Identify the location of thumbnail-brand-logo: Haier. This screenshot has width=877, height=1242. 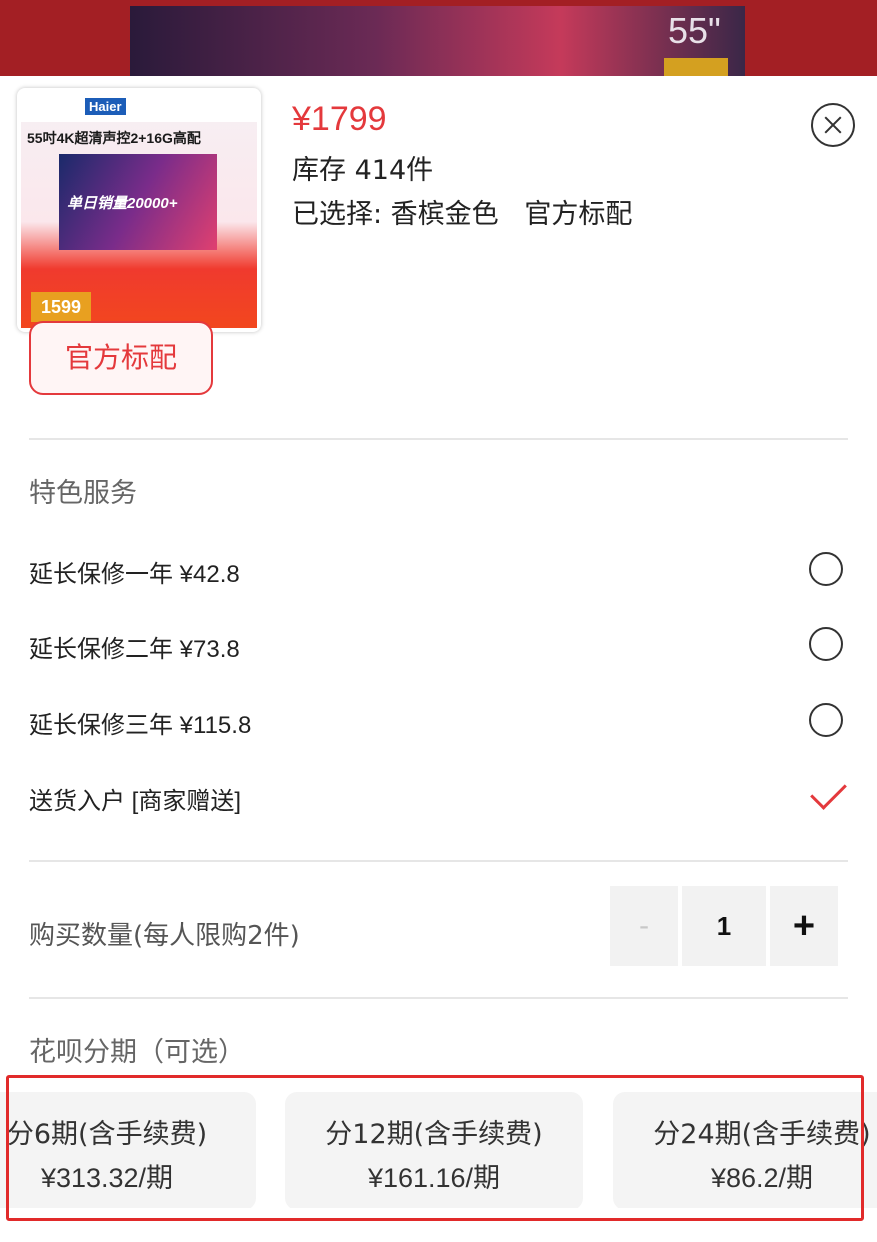
(105, 106).